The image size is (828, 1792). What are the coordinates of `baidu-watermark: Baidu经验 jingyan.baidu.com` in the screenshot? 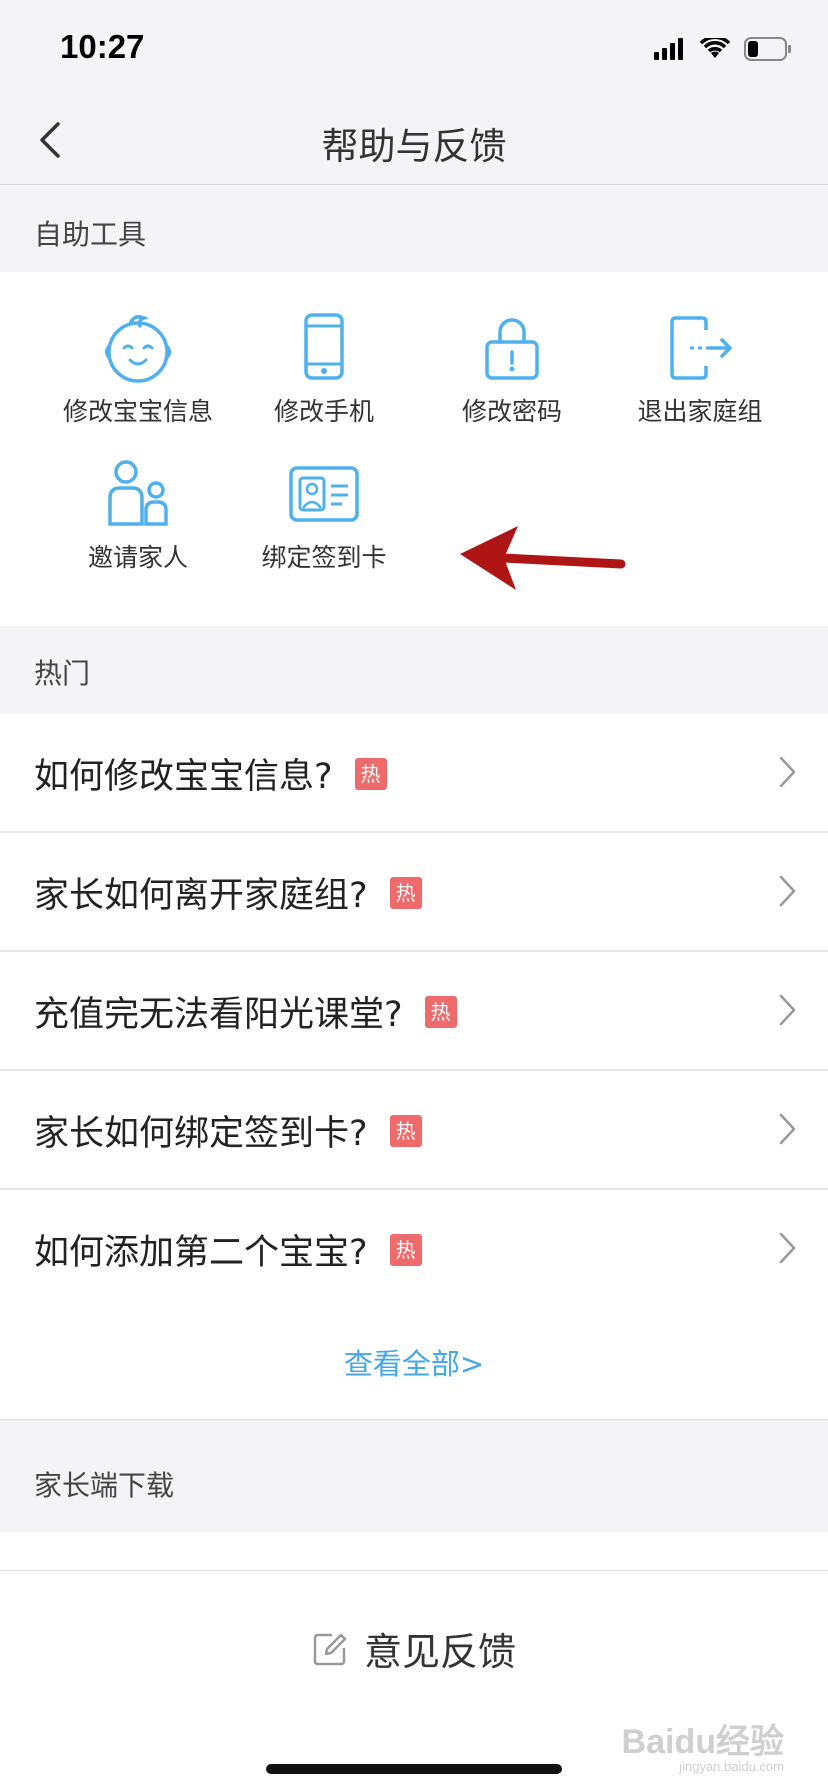 It's located at (703, 1744).